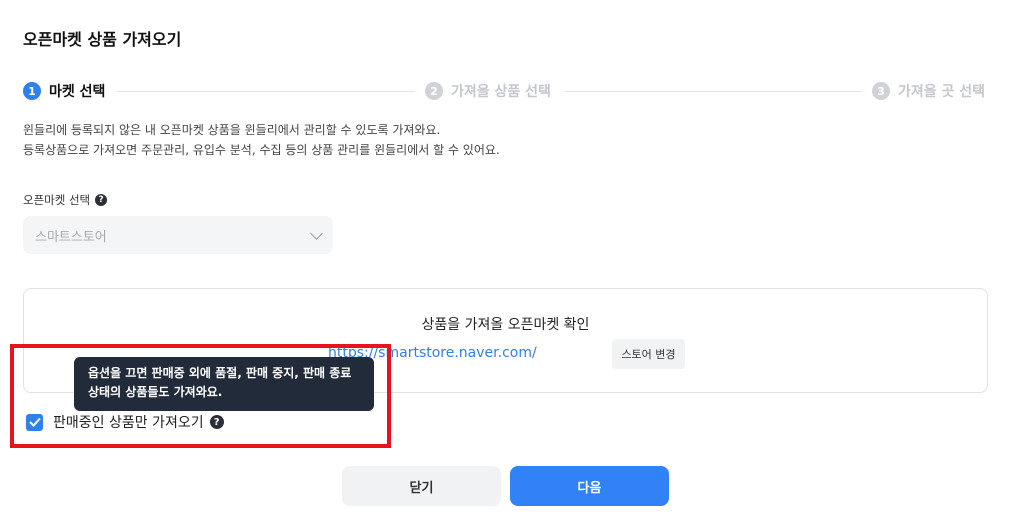 The image size is (1012, 529). I want to click on check-icon, so click(34, 422).